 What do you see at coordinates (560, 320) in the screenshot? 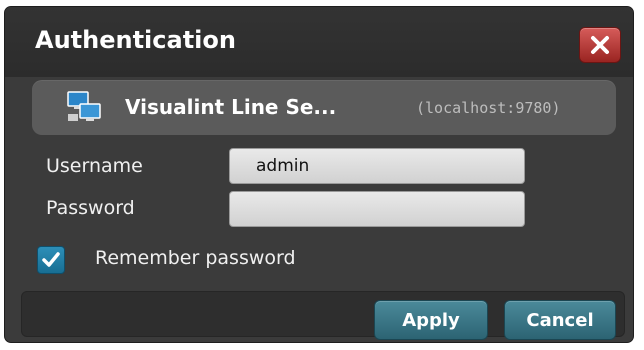
I see `cancel-button: Cancel` at bounding box center [560, 320].